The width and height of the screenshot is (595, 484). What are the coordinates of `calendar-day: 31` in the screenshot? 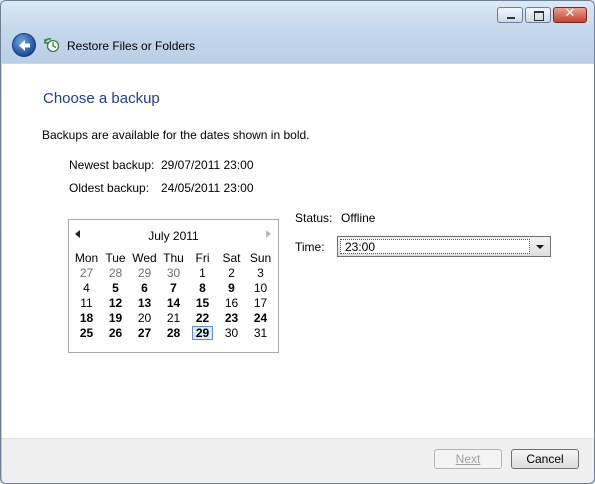 It's located at (260, 332).